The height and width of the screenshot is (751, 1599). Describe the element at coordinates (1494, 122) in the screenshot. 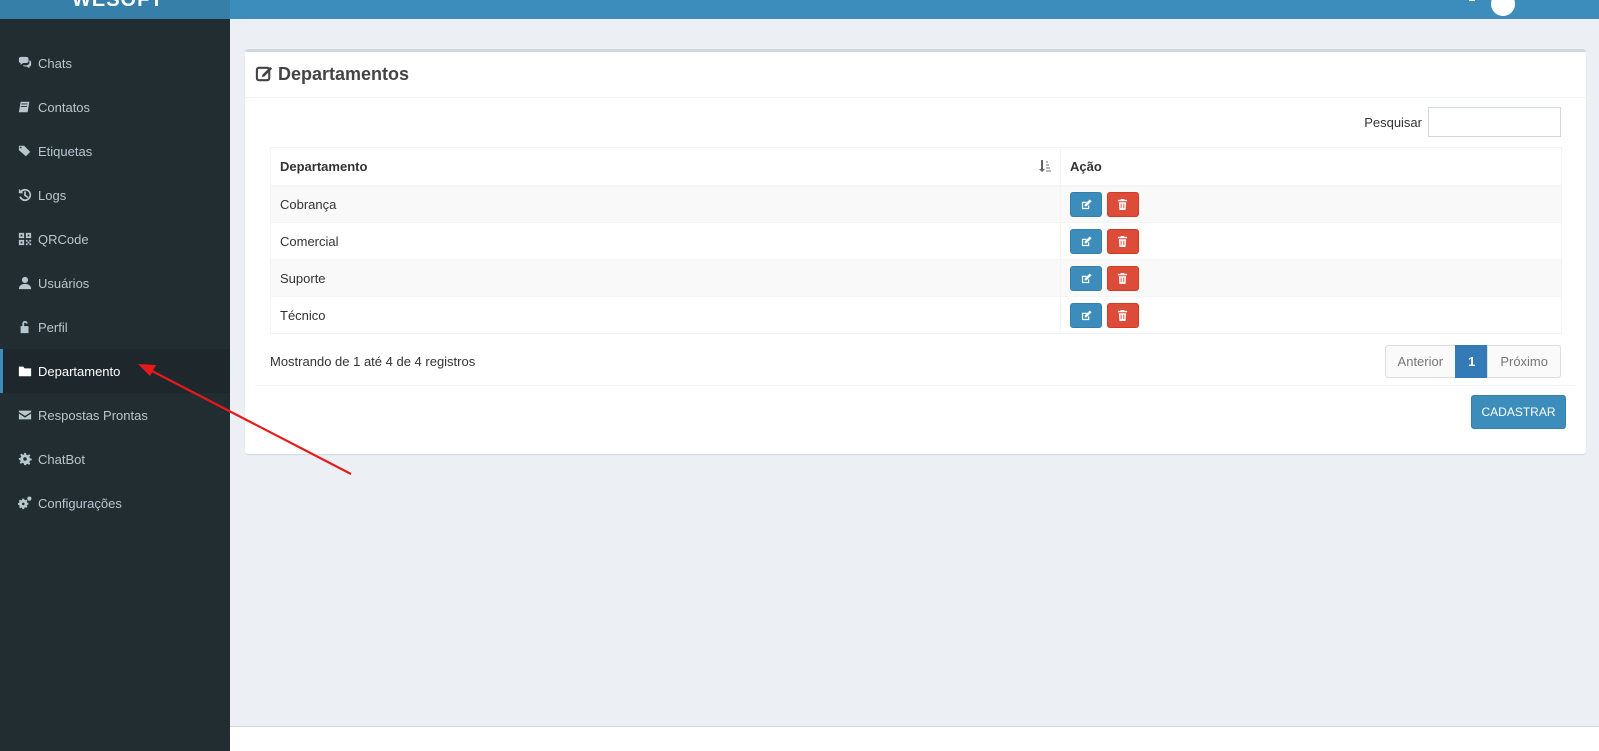

I see `search-input` at that location.